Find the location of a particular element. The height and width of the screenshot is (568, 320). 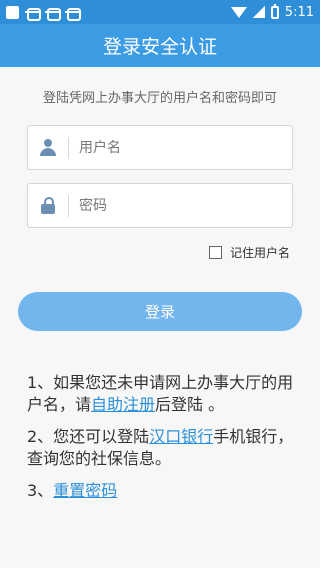

remember-username: 记住用户名 is located at coordinates (249, 252).